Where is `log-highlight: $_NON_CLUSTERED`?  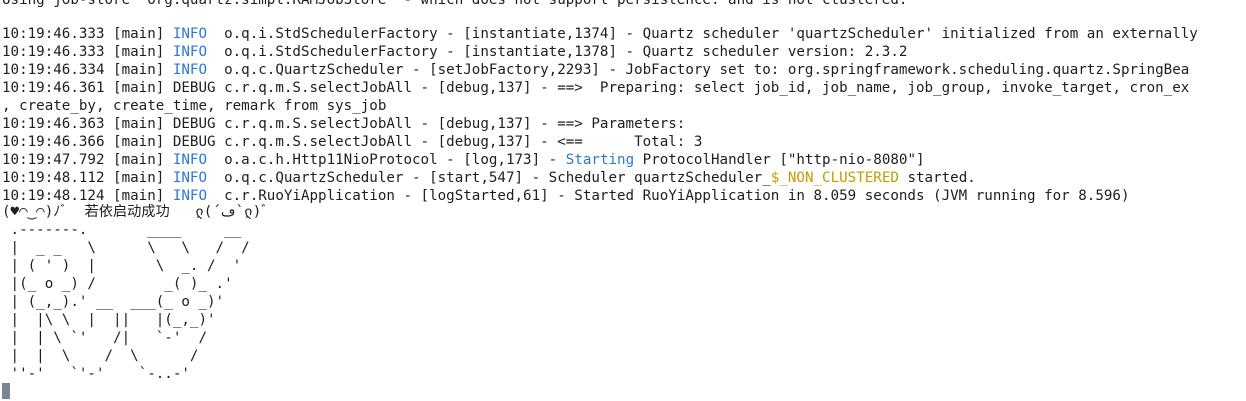
log-highlight: $_NON_CLUSTERED is located at coordinates (834, 178).